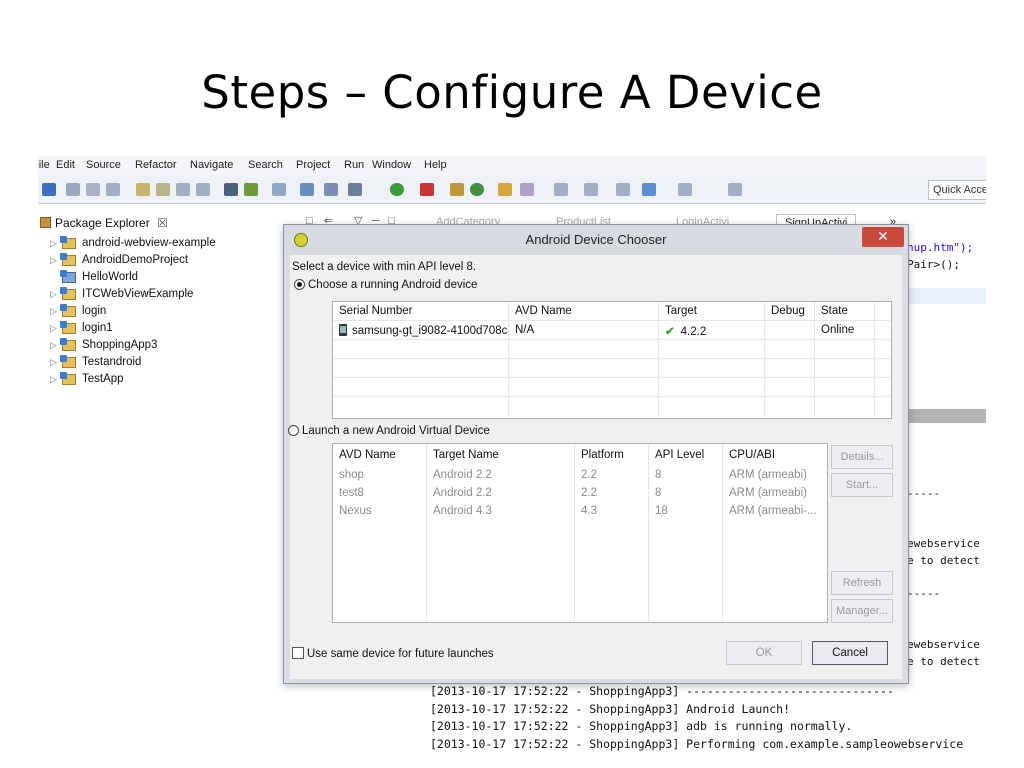 This screenshot has height=768, width=1024. Describe the element at coordinates (348, 475) in the screenshot. I see `avd-name: shop` at that location.